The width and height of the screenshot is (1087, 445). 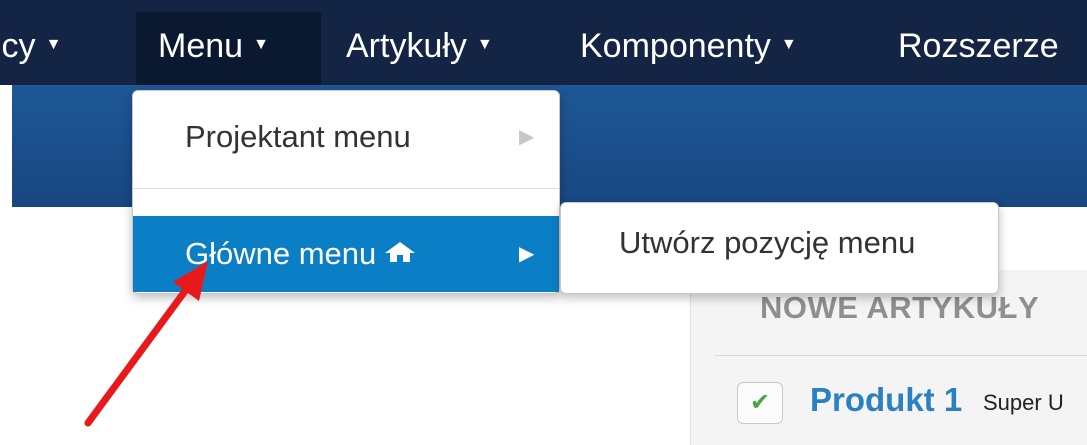 I want to click on nav-item-menu: Menu ▼, so click(x=213, y=46).